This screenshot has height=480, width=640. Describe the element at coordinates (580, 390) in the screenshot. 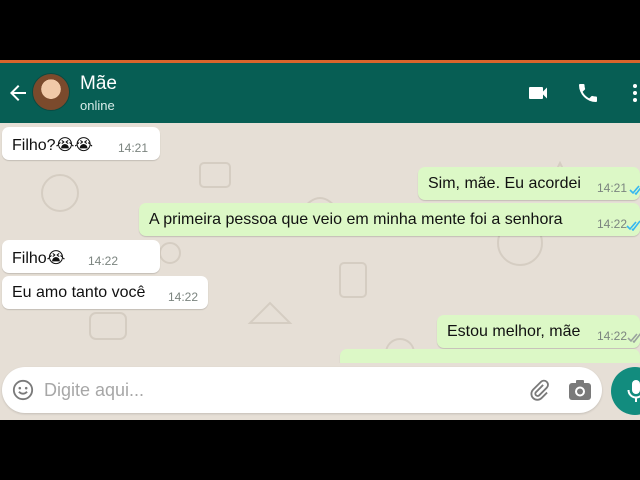

I see `camera-icon` at that location.